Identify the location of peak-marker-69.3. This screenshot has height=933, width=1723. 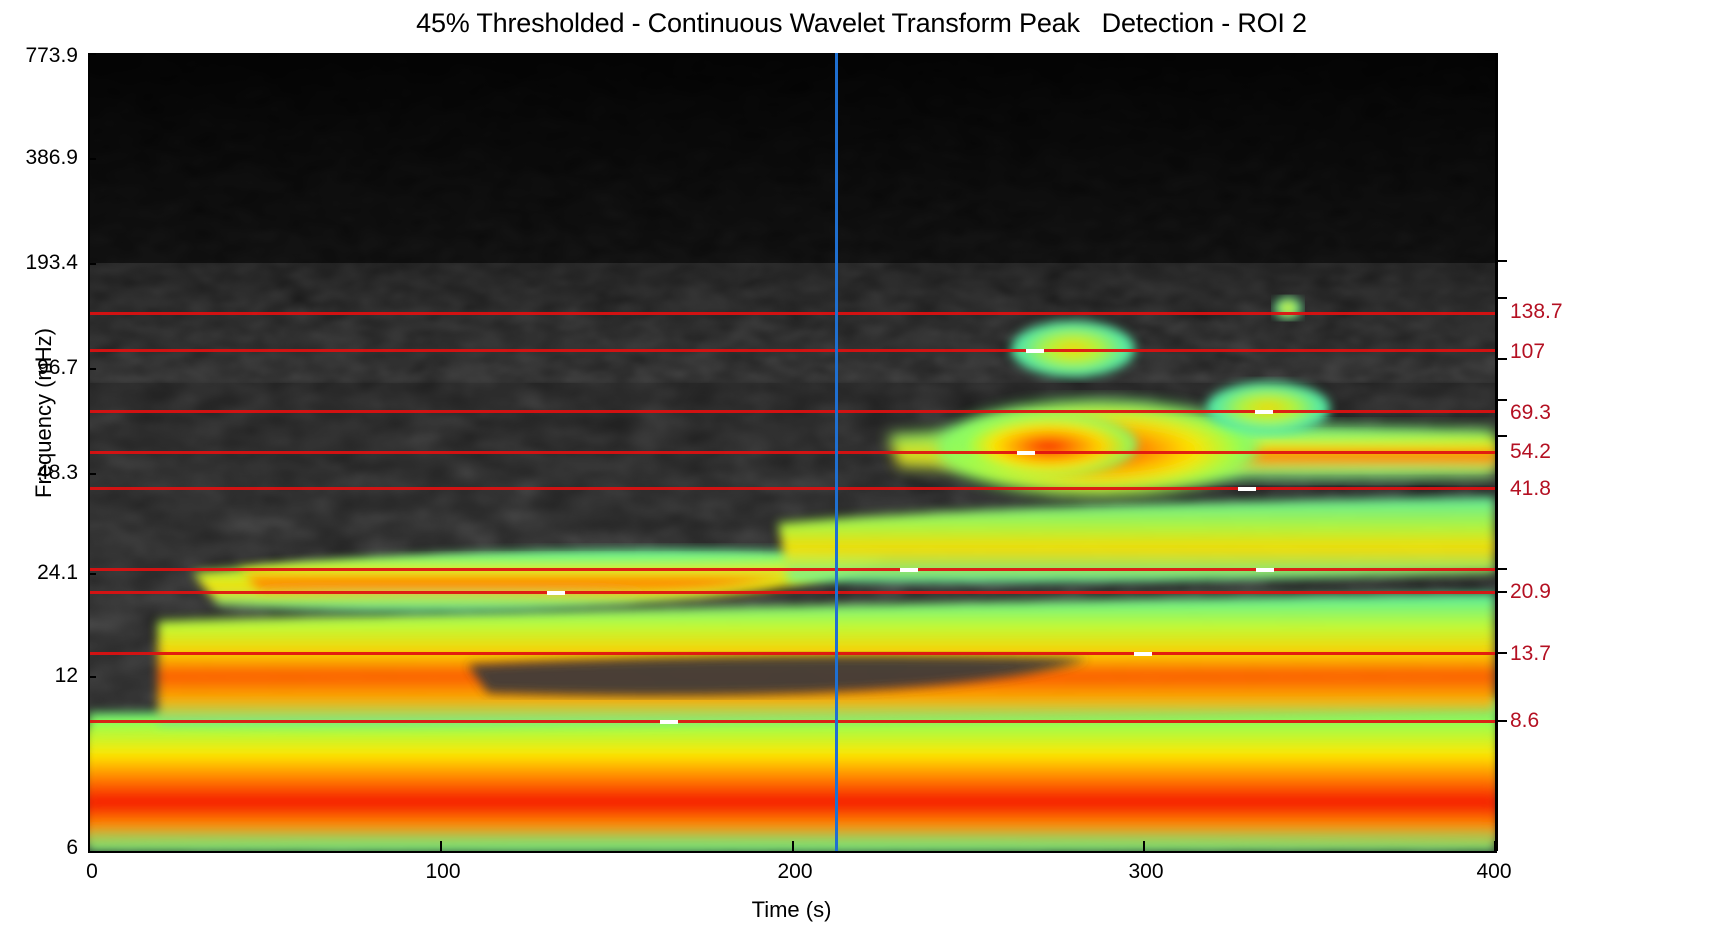
(1264, 412).